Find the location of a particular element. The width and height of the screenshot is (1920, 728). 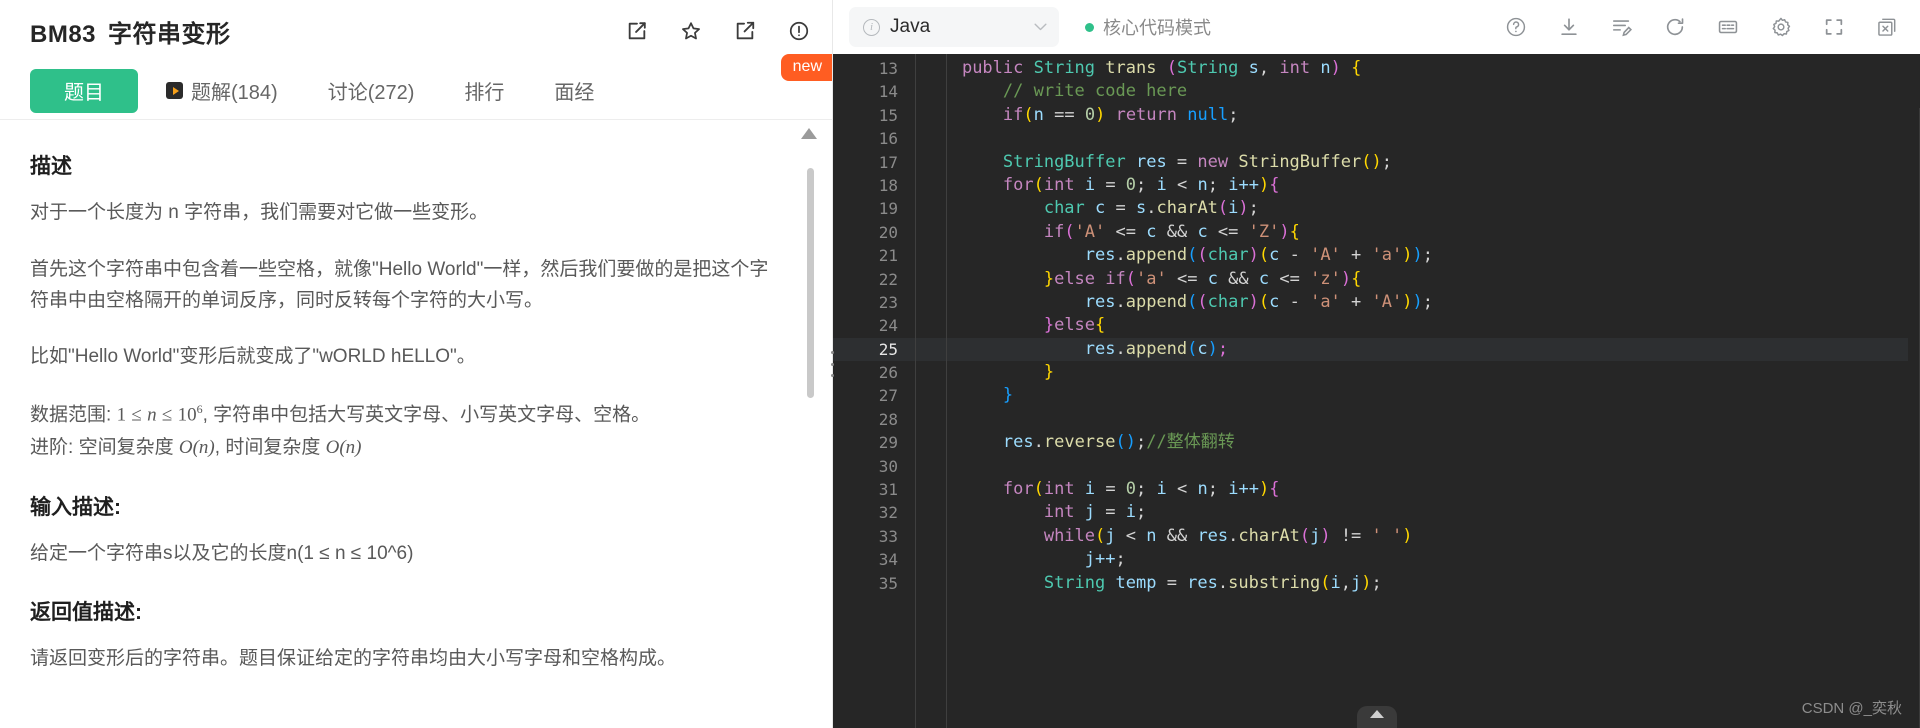

fullscreen-icon is located at coordinates (1834, 27).